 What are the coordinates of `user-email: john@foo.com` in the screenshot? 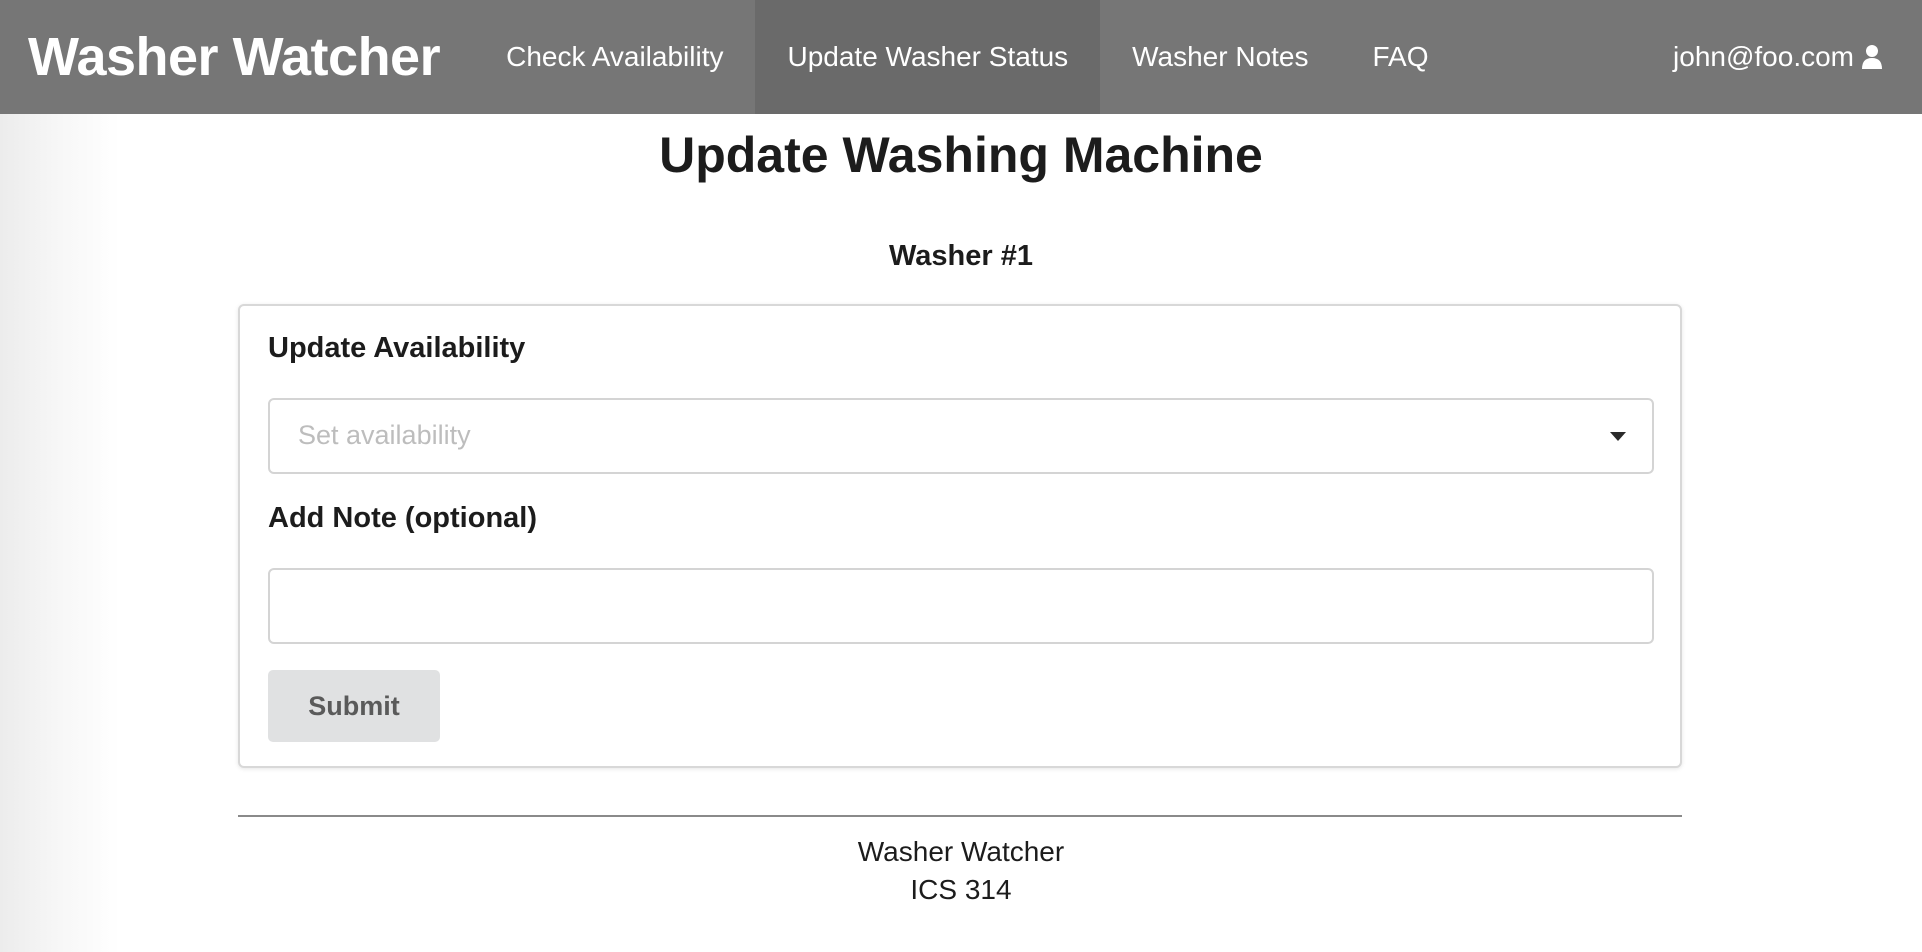 It's located at (1763, 56).